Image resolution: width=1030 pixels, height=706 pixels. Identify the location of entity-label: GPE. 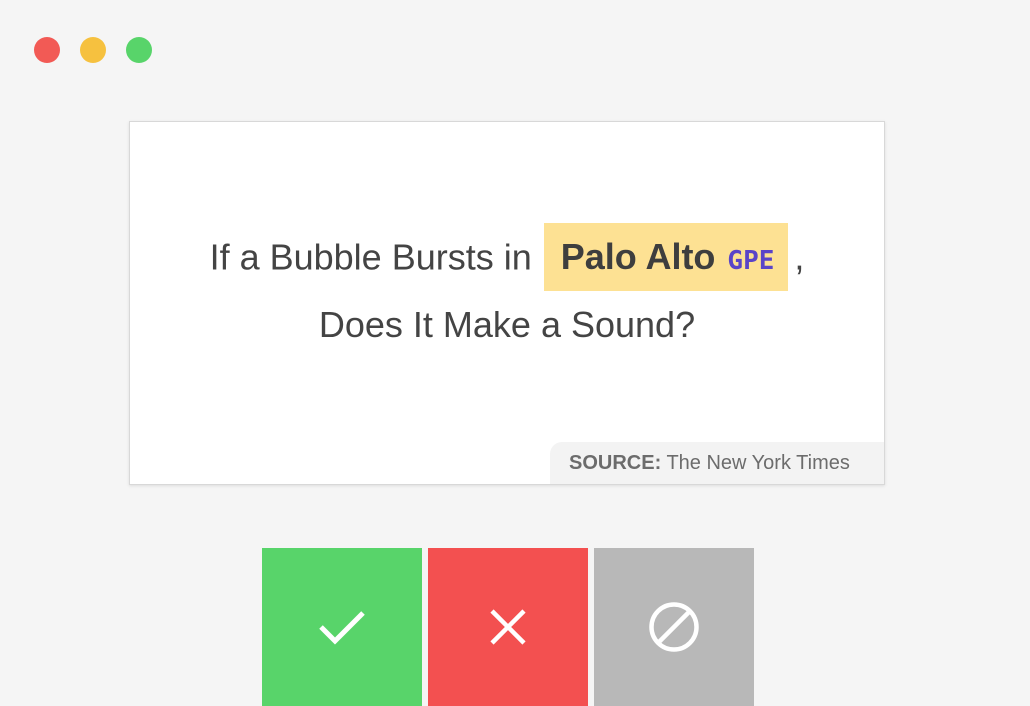
(751, 261).